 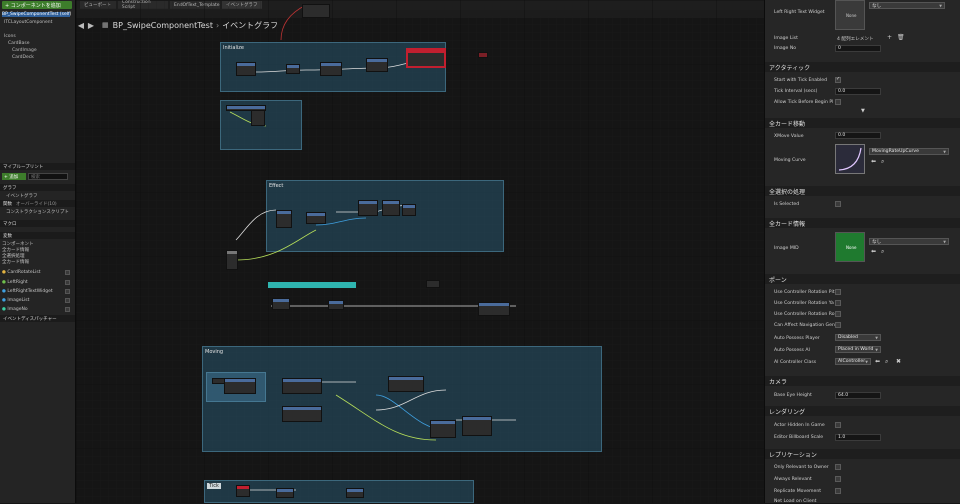 I want to click on section-actor-tick: アクタティック, so click(x=862, y=67).